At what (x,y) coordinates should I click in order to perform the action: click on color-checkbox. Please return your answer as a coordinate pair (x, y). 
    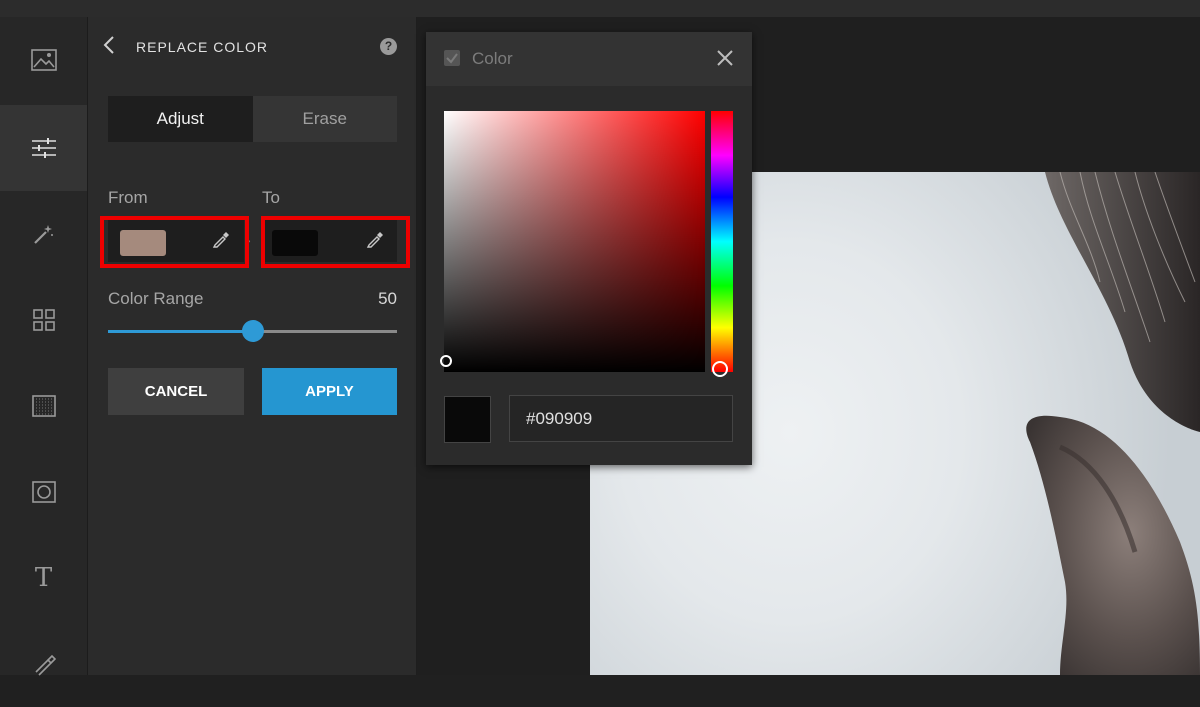
    Looking at the image, I should click on (452, 58).